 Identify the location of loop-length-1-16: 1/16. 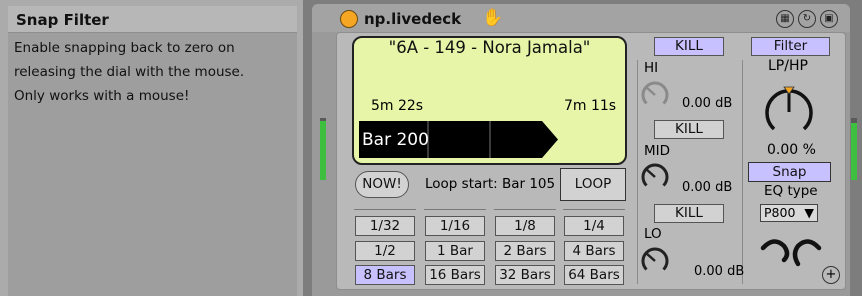
(455, 226).